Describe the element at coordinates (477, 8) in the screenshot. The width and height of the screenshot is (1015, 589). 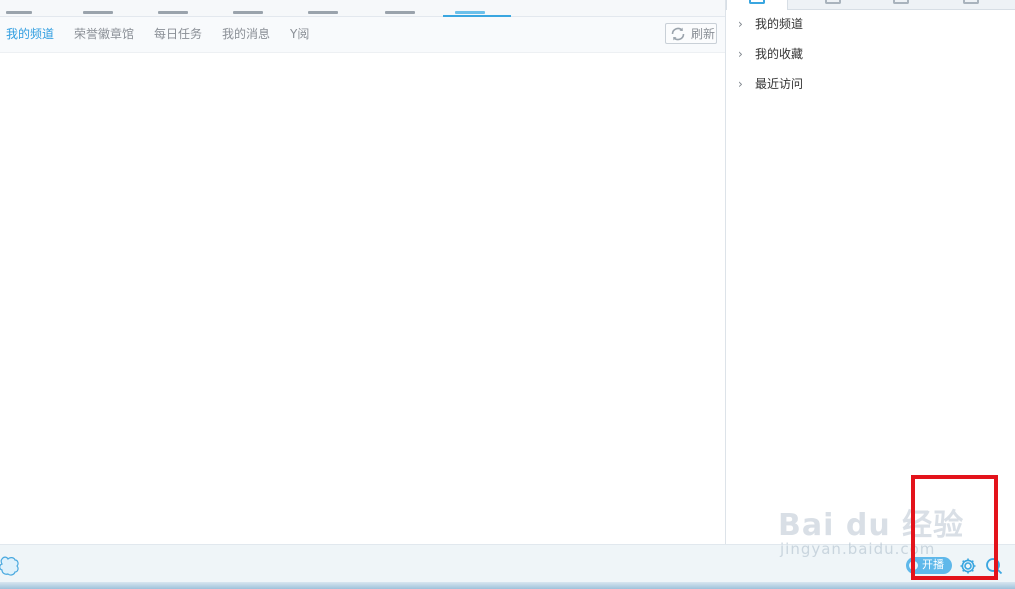
I see `top-tab-active` at that location.